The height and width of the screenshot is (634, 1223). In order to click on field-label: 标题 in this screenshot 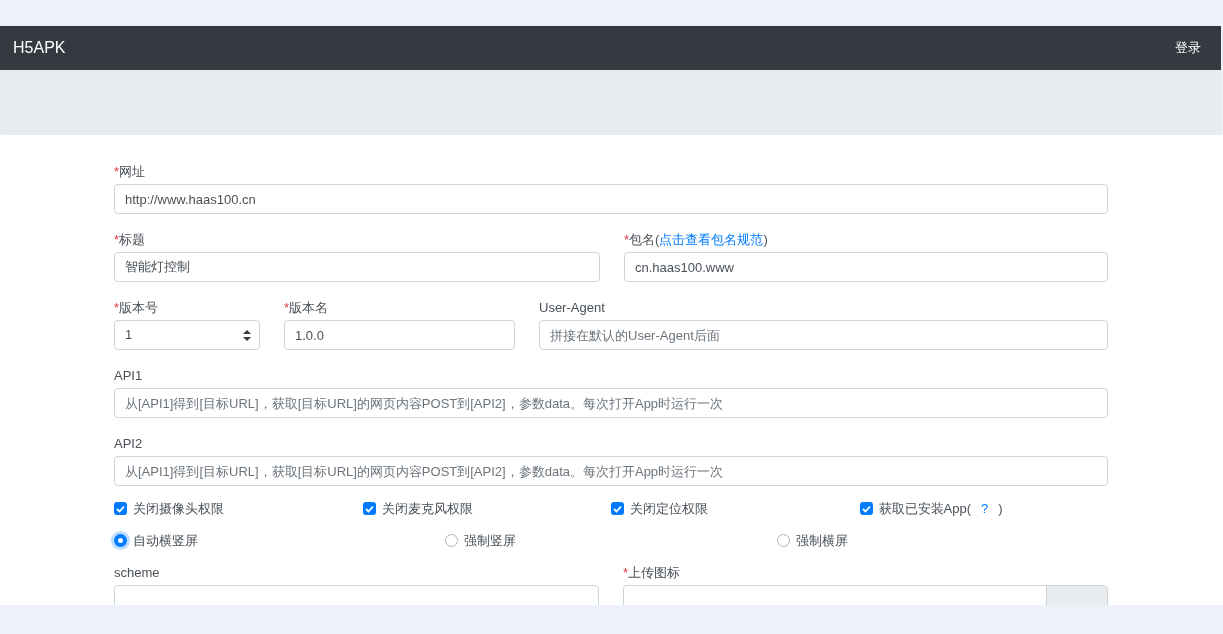, I will do `click(132, 240)`.